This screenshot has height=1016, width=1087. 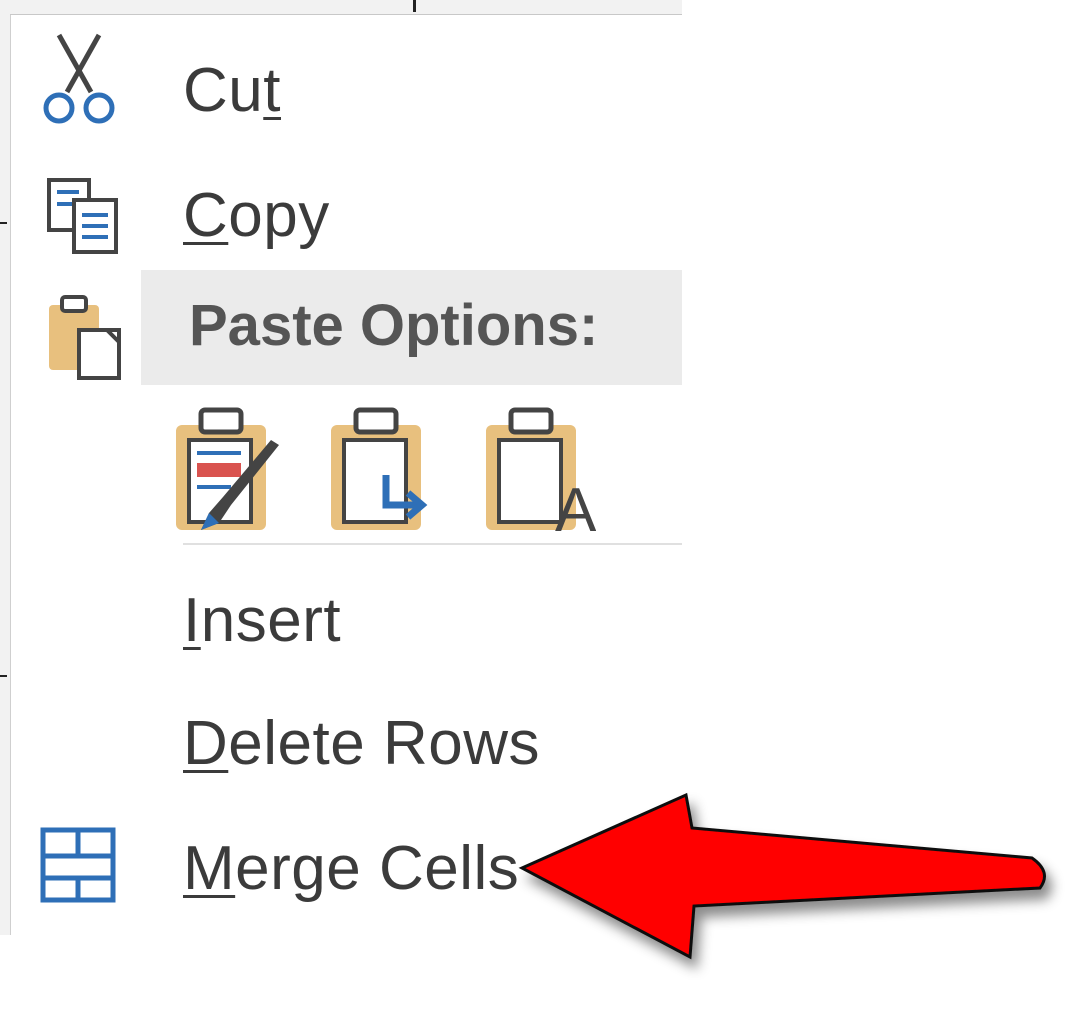 I want to click on arrow-shape, so click(x=782, y=876).